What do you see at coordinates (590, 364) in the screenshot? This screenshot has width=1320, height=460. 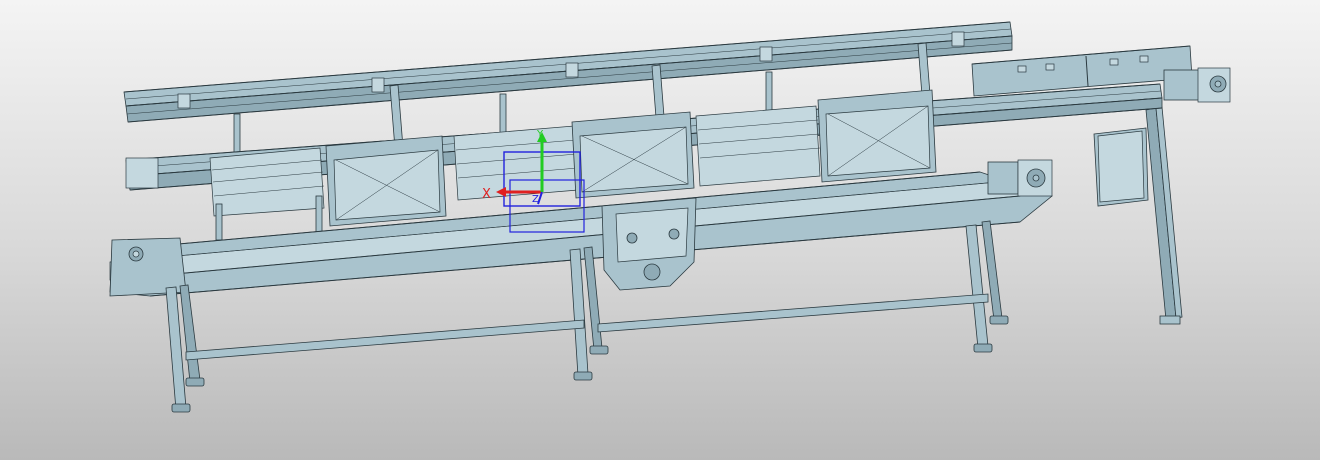 I see `leveling-feet` at bounding box center [590, 364].